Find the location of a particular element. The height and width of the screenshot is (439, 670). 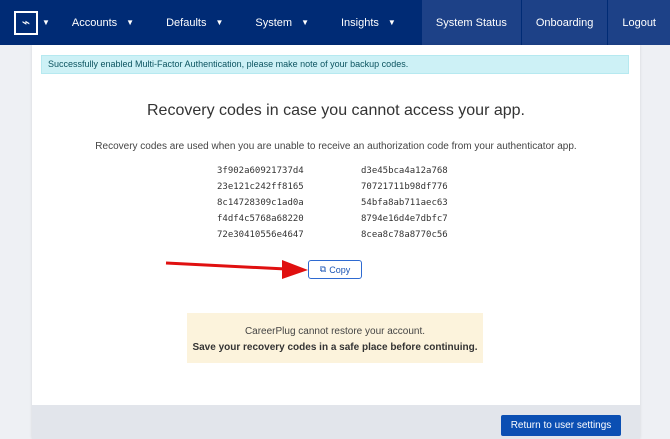

code: 23e121c242ff8165 is located at coordinates (260, 187).